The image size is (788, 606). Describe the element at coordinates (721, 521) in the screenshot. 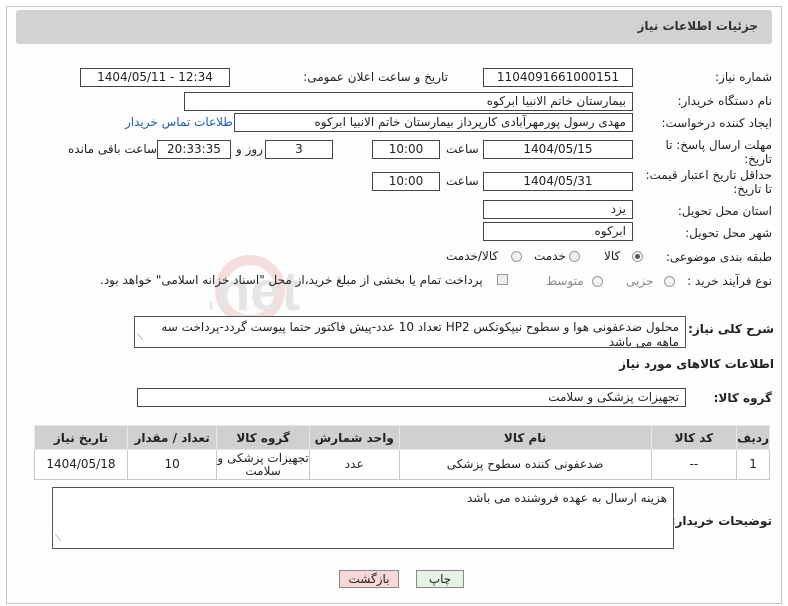

I see `buyer-notes-label: توضیحات خریدار:` at that location.